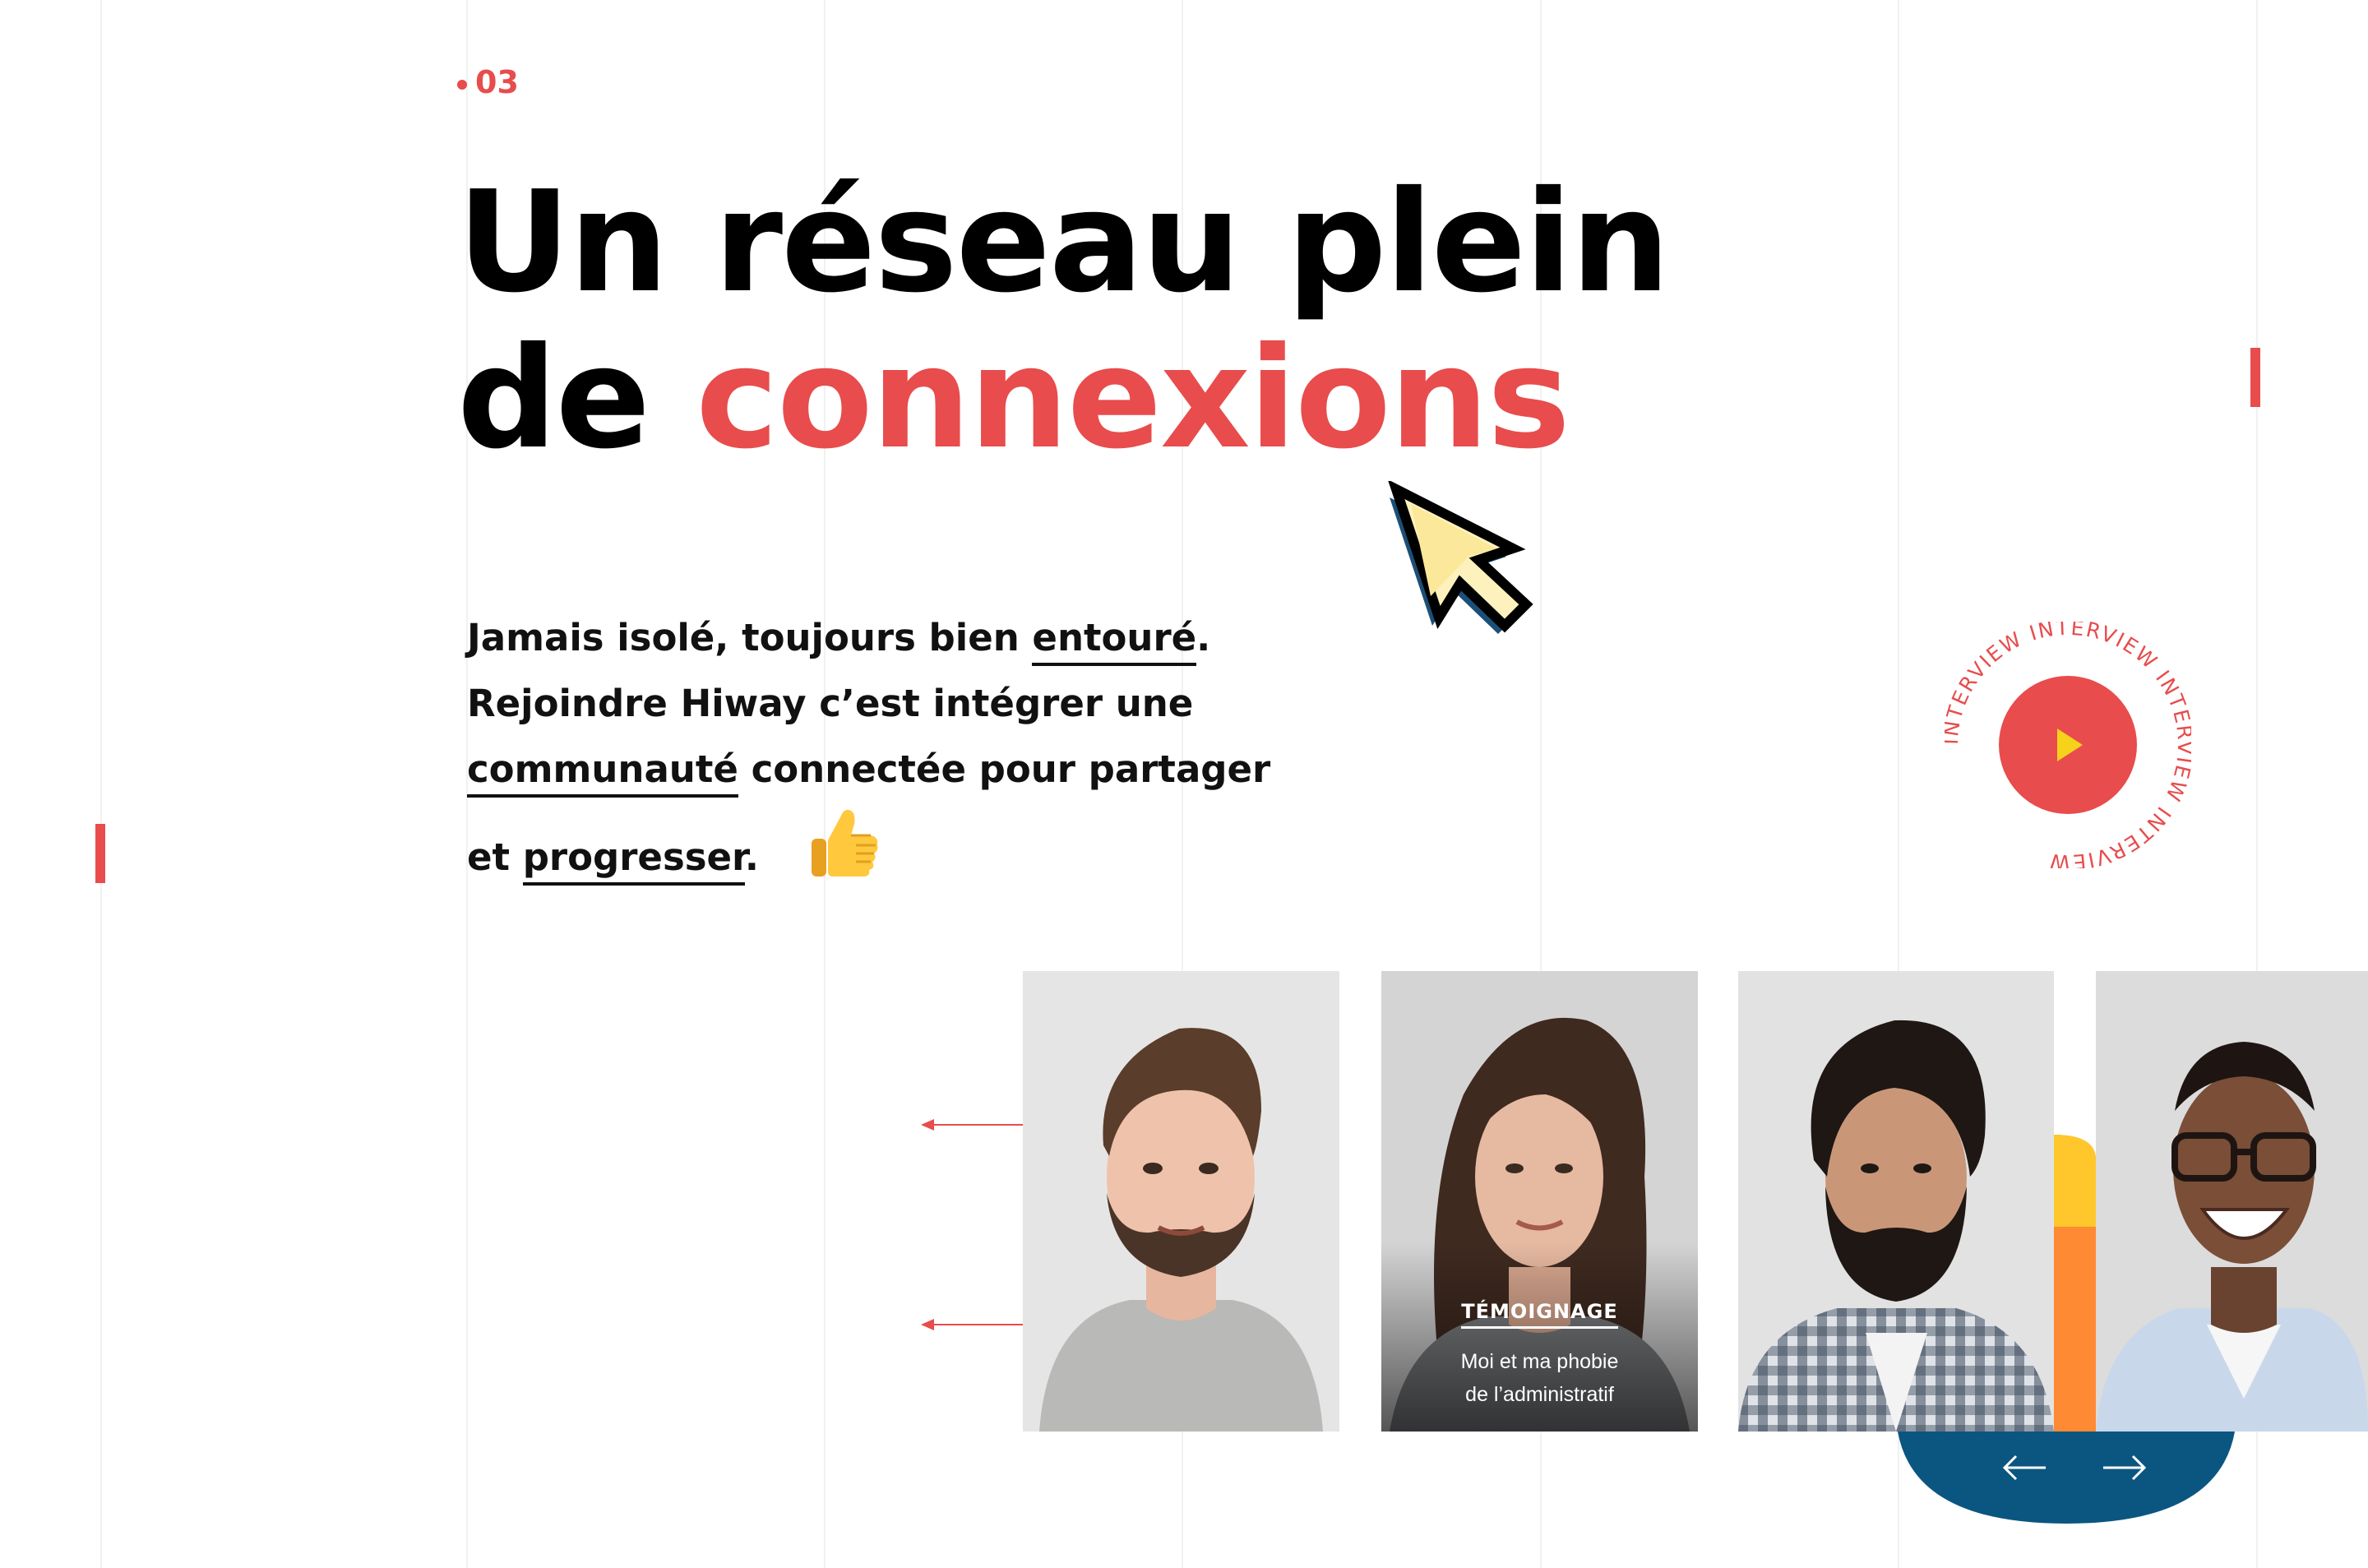  I want to click on page-title: Un réseau plein de connexions, so click(1063, 320).